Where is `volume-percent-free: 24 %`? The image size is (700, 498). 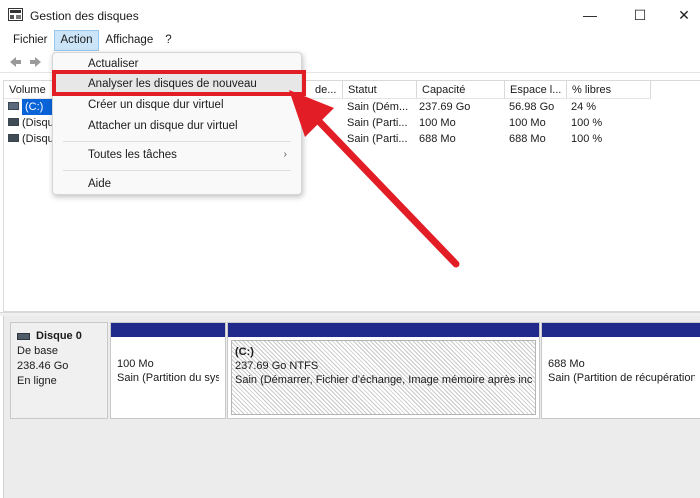
volume-percent-free: 24 % is located at coordinates (584, 107).